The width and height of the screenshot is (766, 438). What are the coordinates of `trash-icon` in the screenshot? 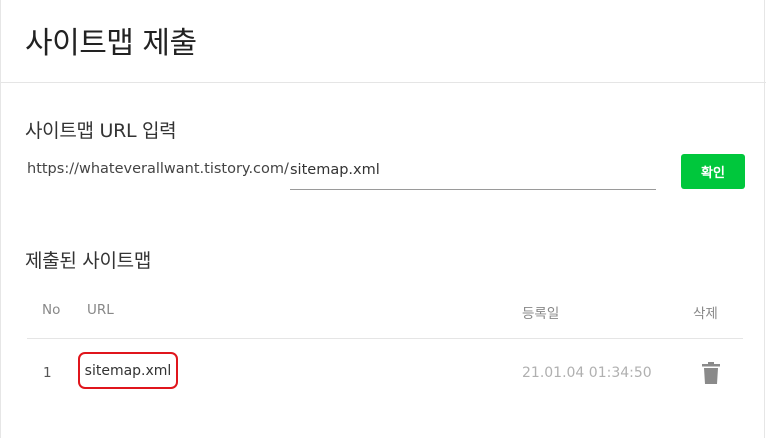 It's located at (711, 373).